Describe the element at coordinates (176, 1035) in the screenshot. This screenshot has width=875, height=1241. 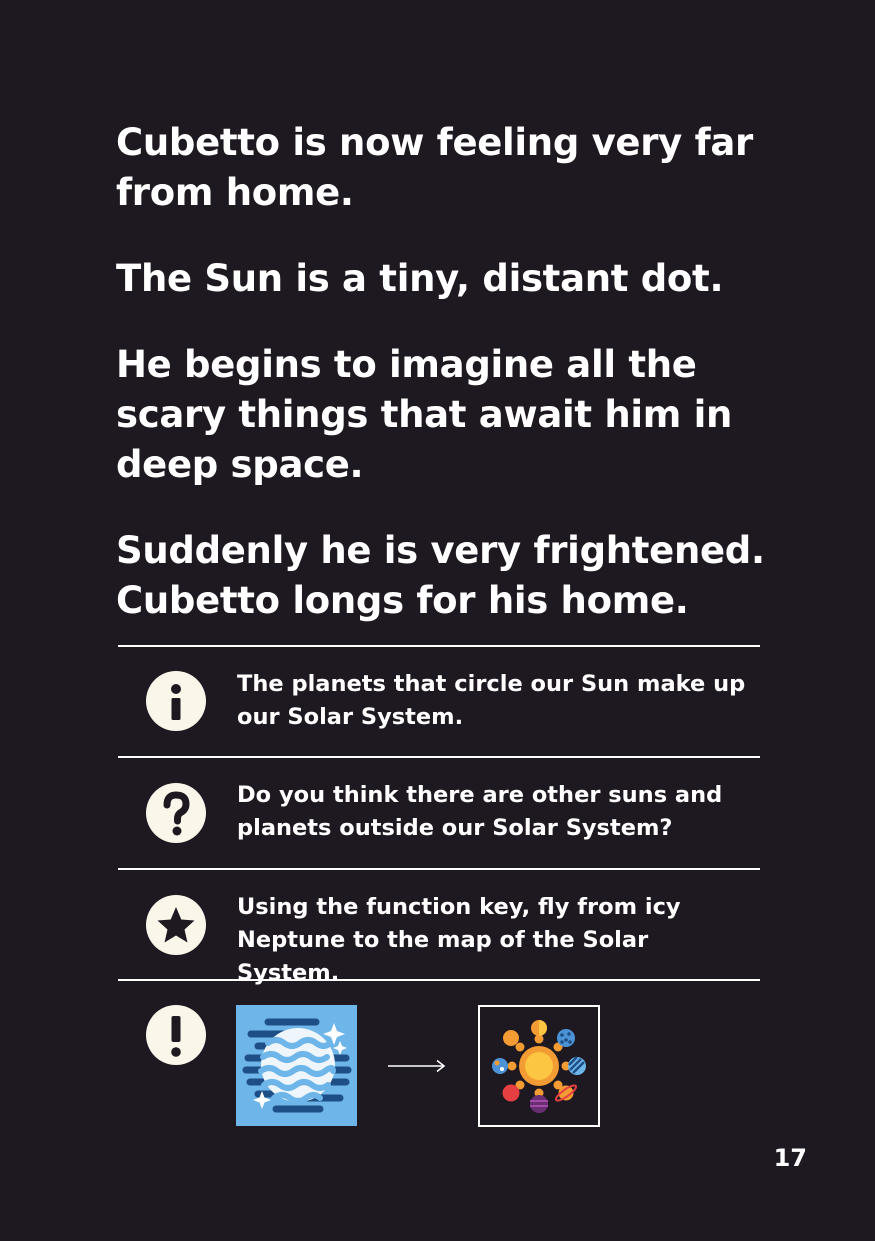
I see `exclamation-icon` at that location.